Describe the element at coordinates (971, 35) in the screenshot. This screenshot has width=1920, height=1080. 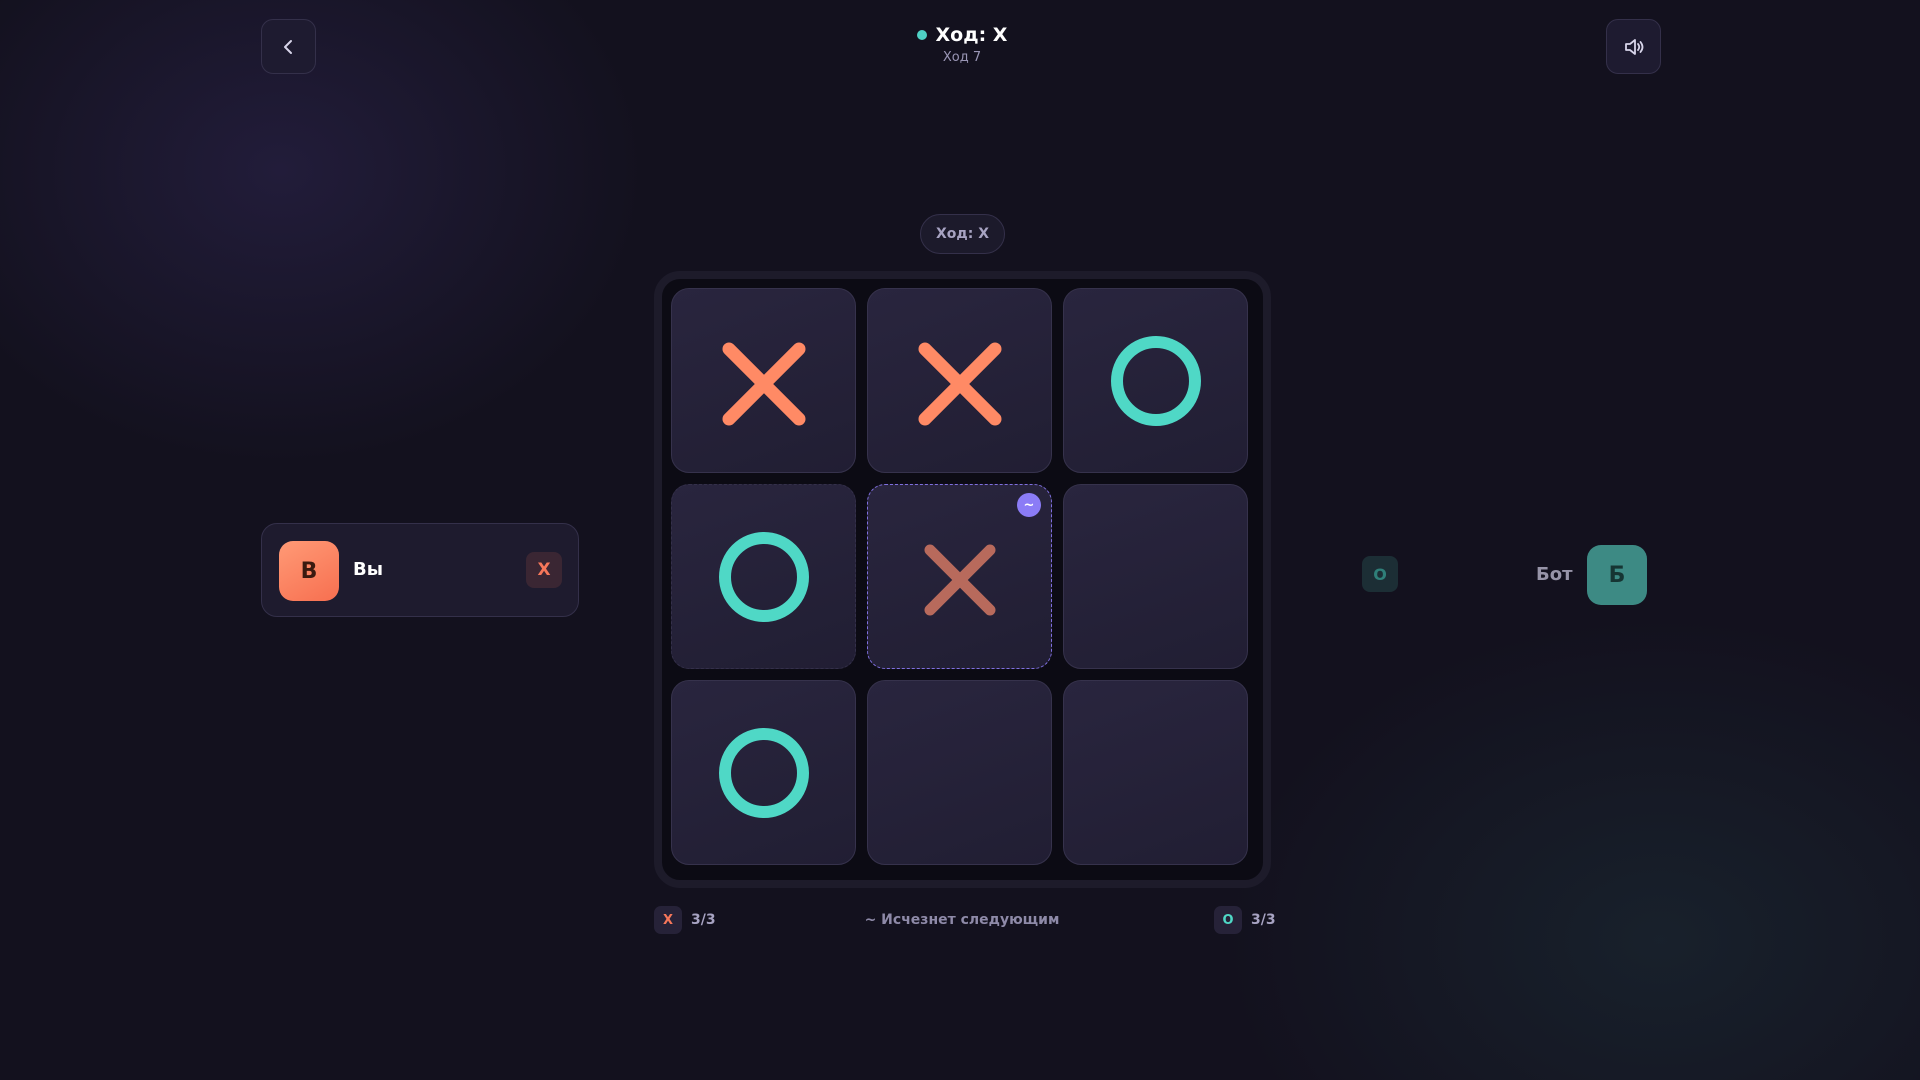
I see `turn-title: Ход: X` at that location.